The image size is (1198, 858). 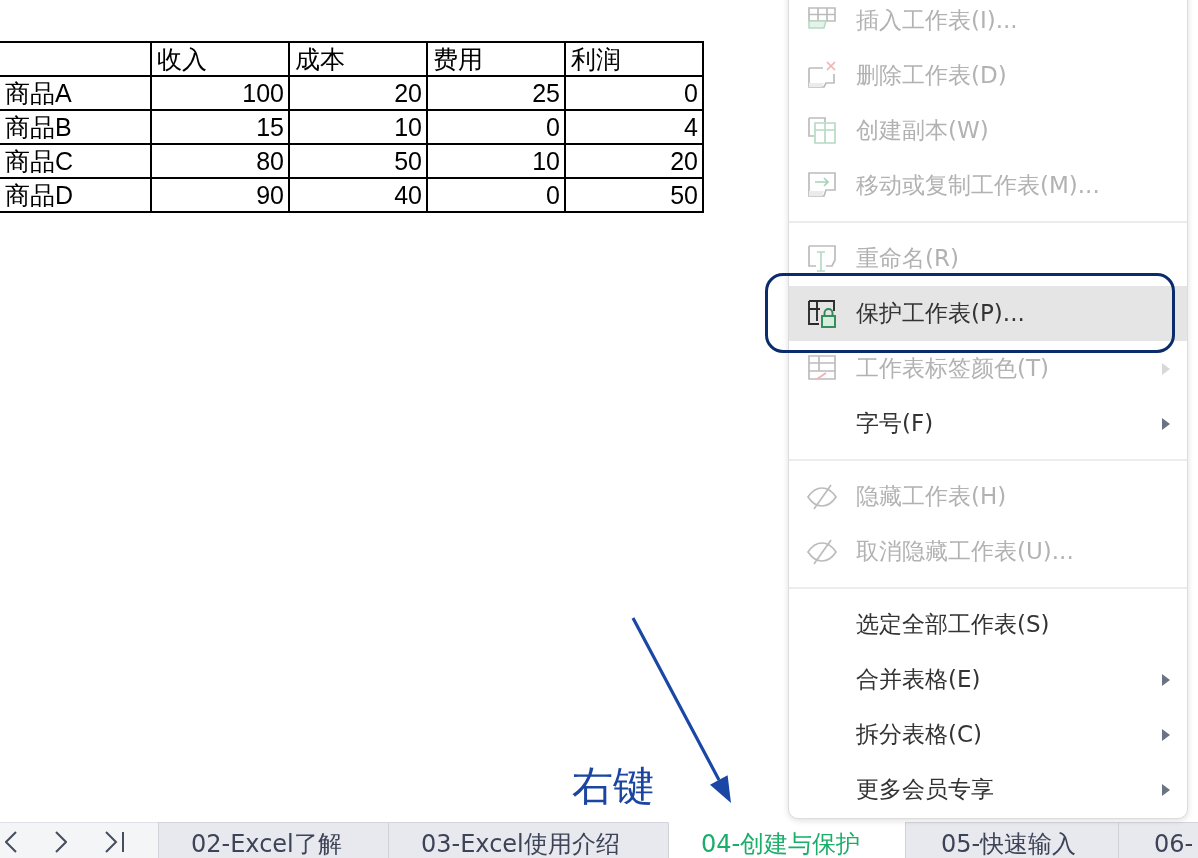 I want to click on table-cell: 100, so click(x=220, y=93).